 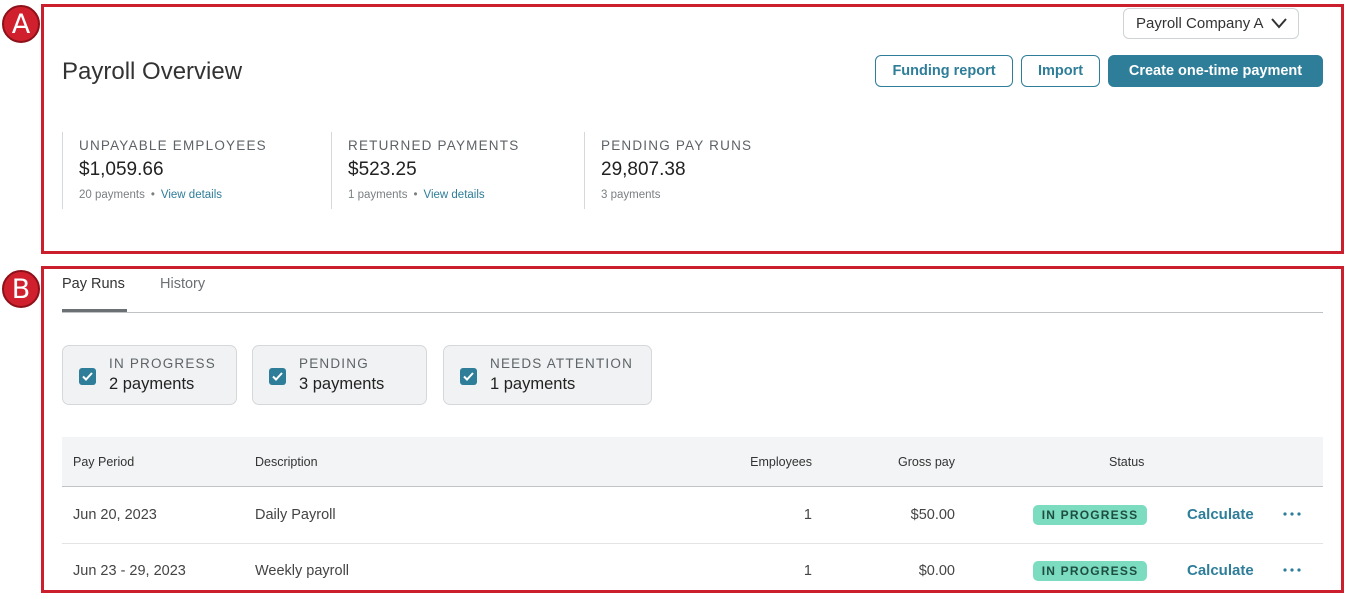 I want to click on funding-report-button: Funding report, so click(x=944, y=71).